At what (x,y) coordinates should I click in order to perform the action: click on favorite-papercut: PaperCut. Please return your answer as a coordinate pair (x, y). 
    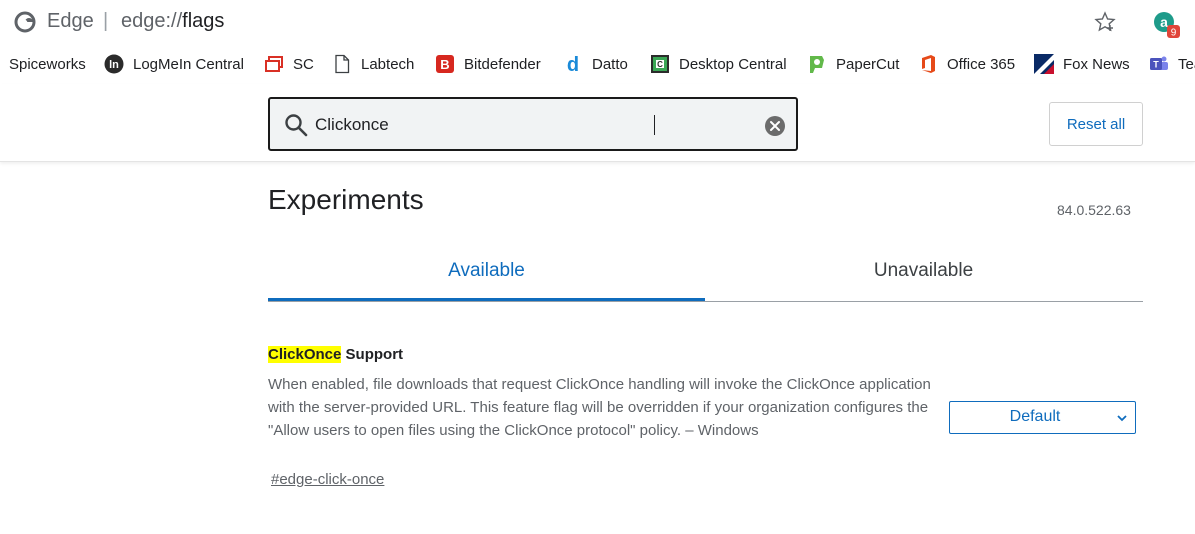
    Looking at the image, I should click on (853, 64).